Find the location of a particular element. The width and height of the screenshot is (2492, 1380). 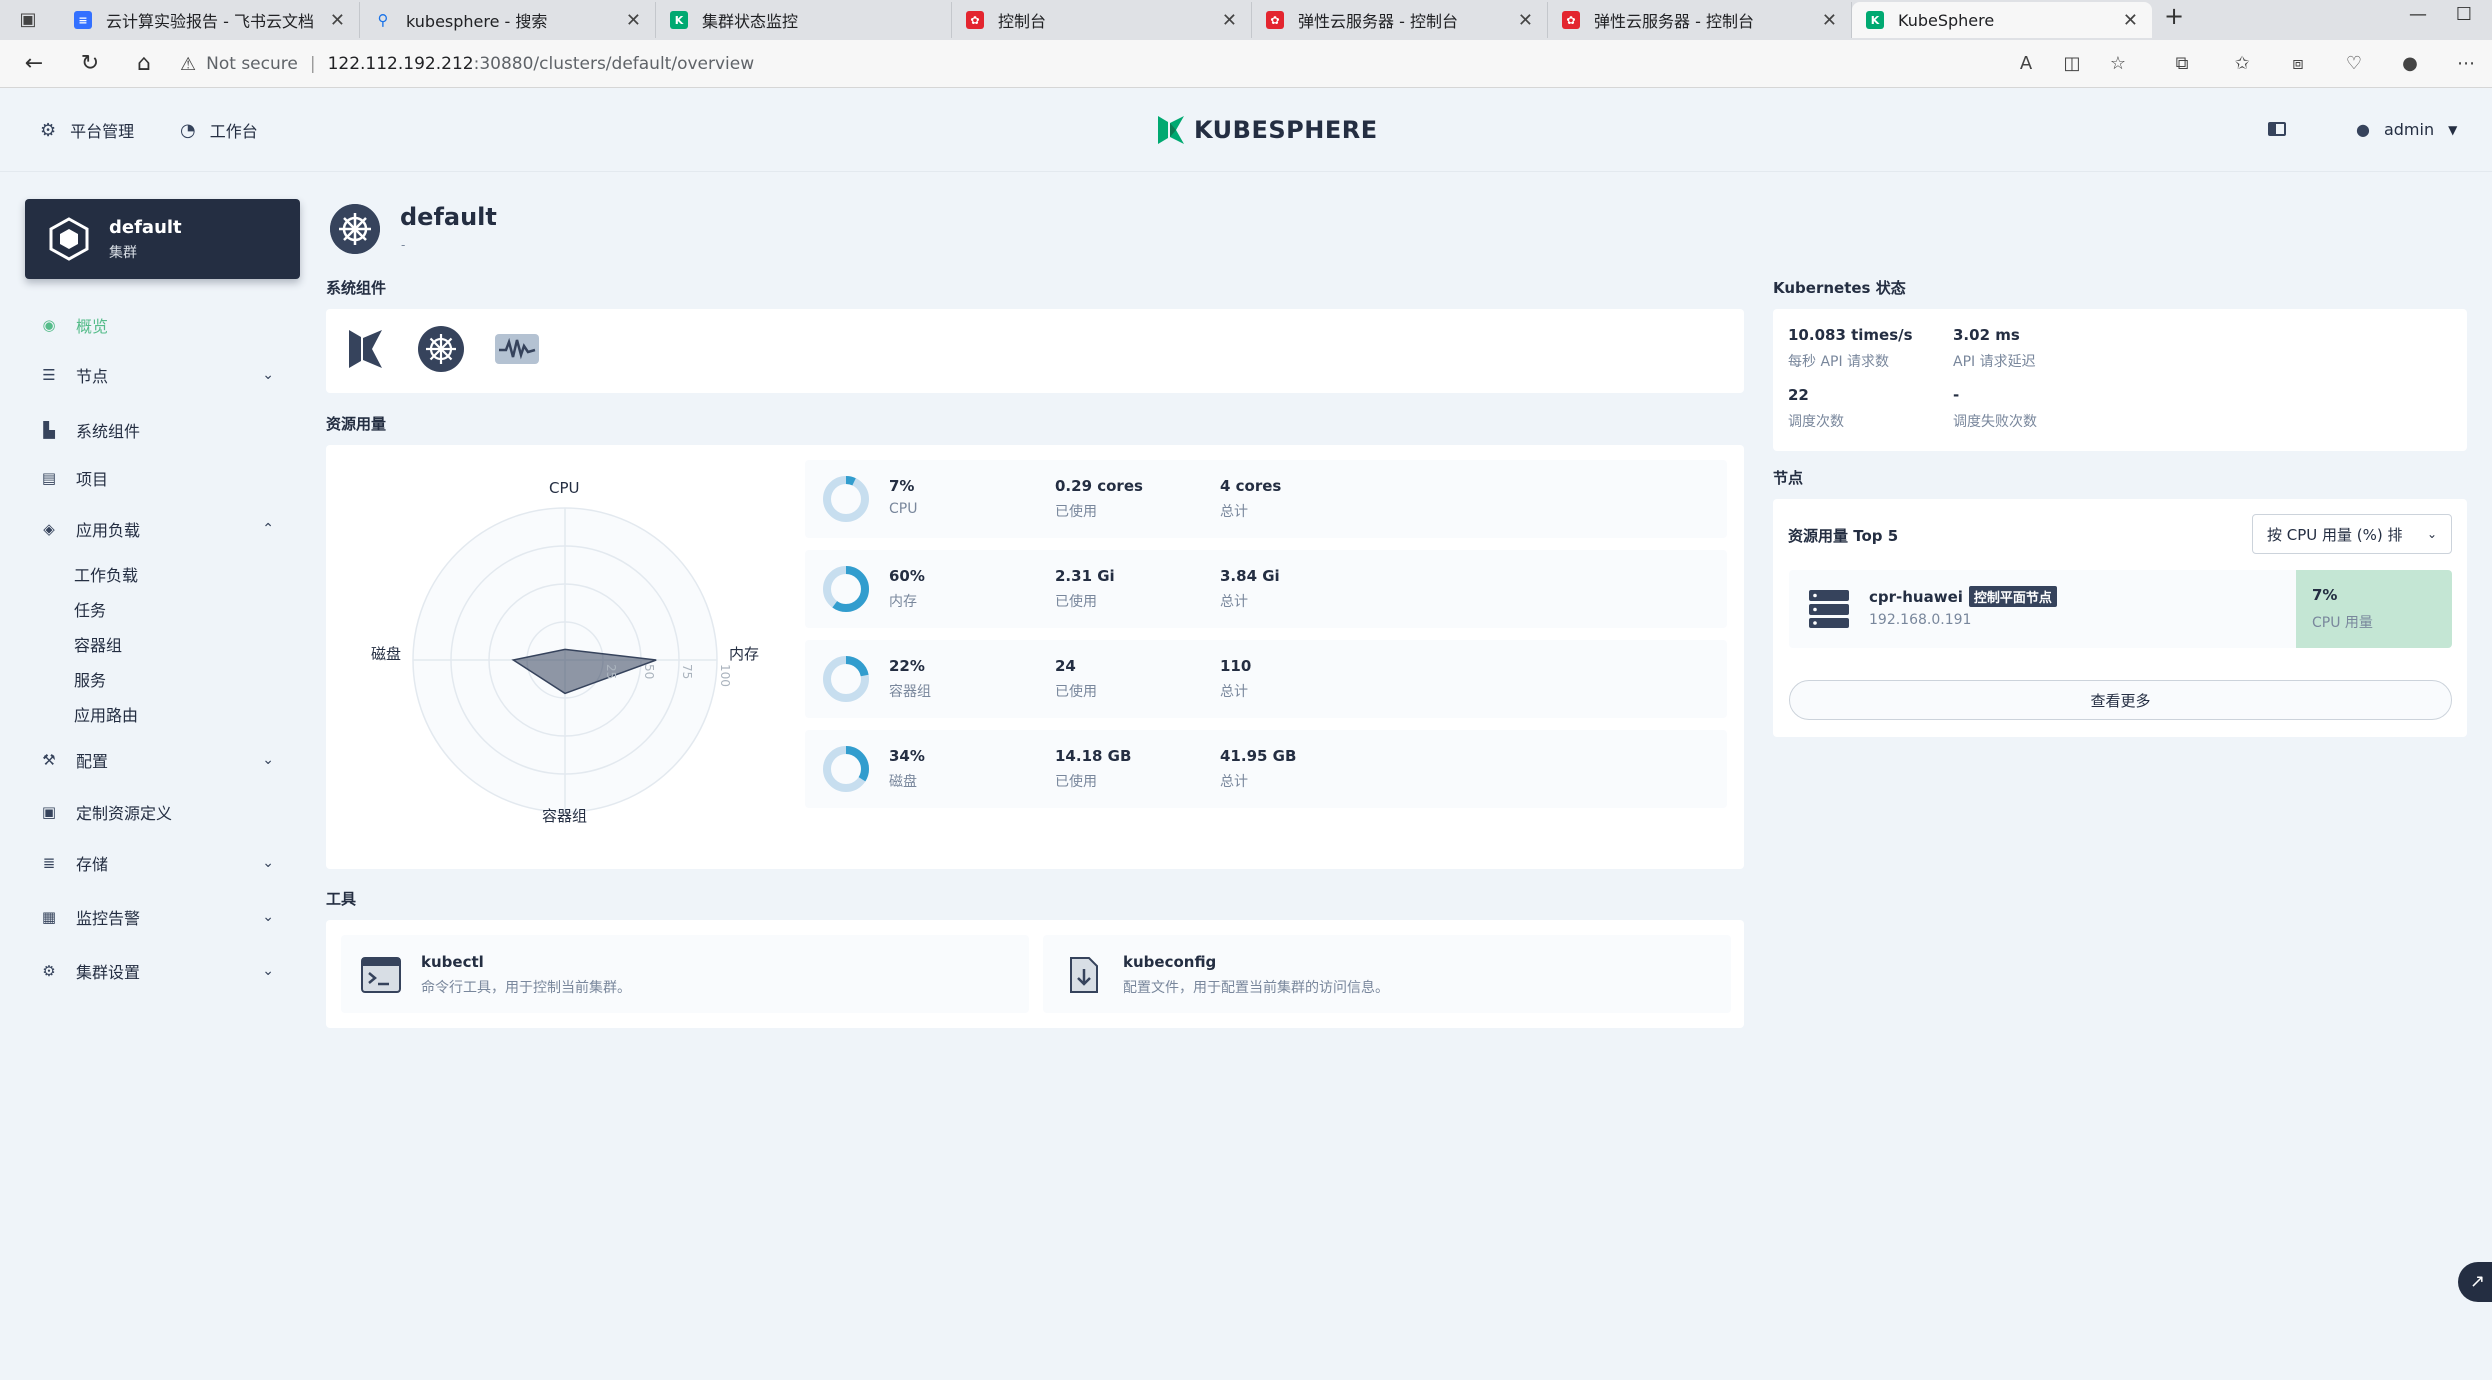

usage-used-label: 已使用 is located at coordinates (1076, 512).